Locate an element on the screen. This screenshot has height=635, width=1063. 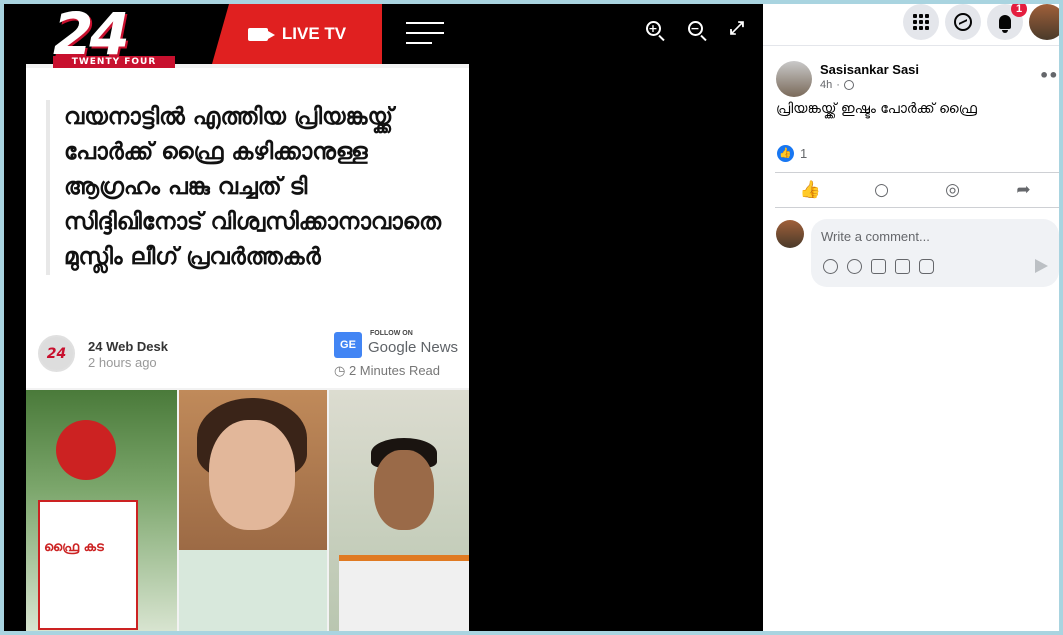
site-logo: 24 TWENTY FOUR is located at coordinates (114, 36).